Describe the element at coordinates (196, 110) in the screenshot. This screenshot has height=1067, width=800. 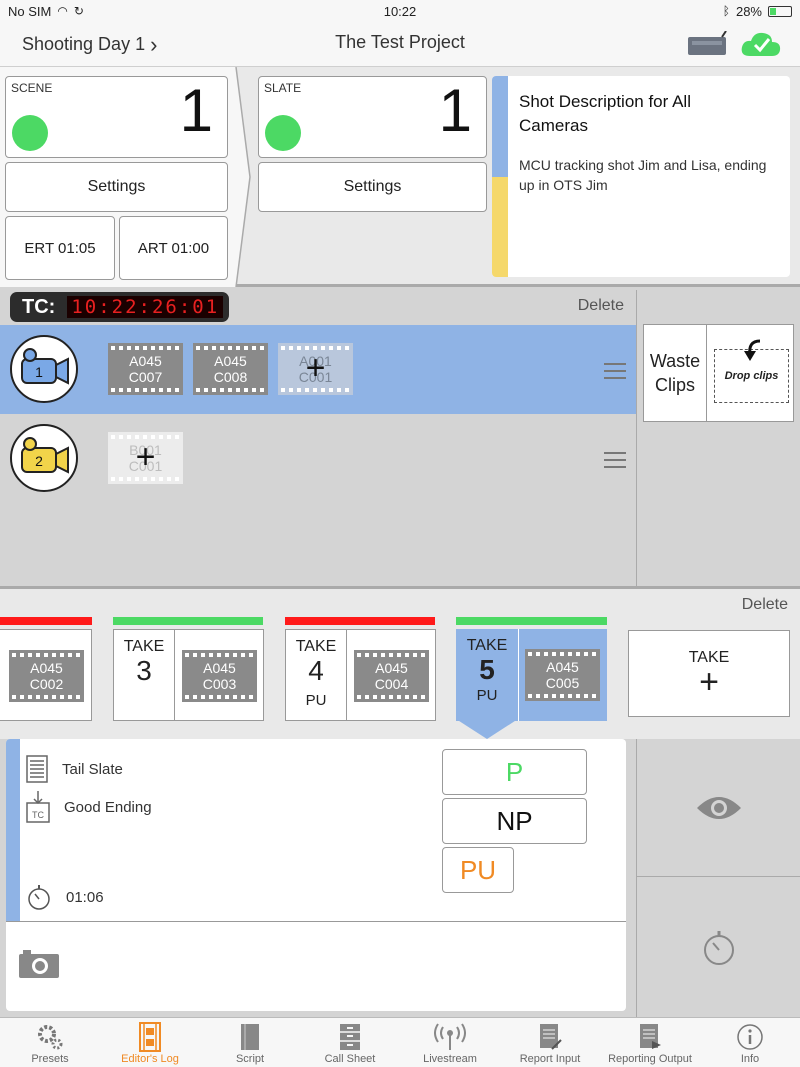
I see `scene-number: 1` at that location.